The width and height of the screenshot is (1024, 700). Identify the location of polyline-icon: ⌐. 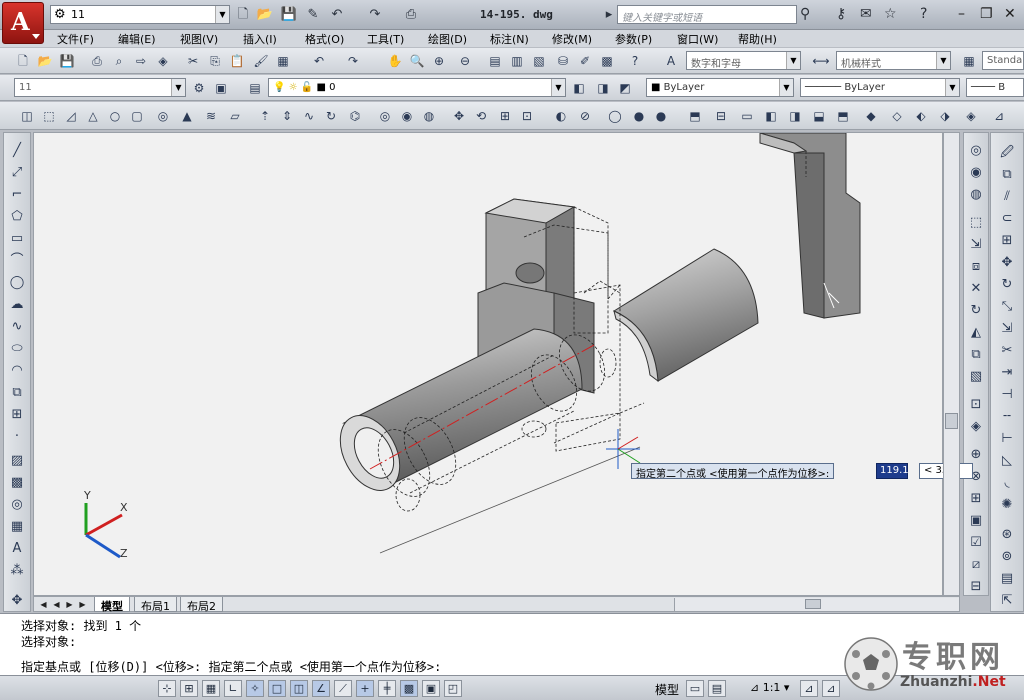
(17, 195).